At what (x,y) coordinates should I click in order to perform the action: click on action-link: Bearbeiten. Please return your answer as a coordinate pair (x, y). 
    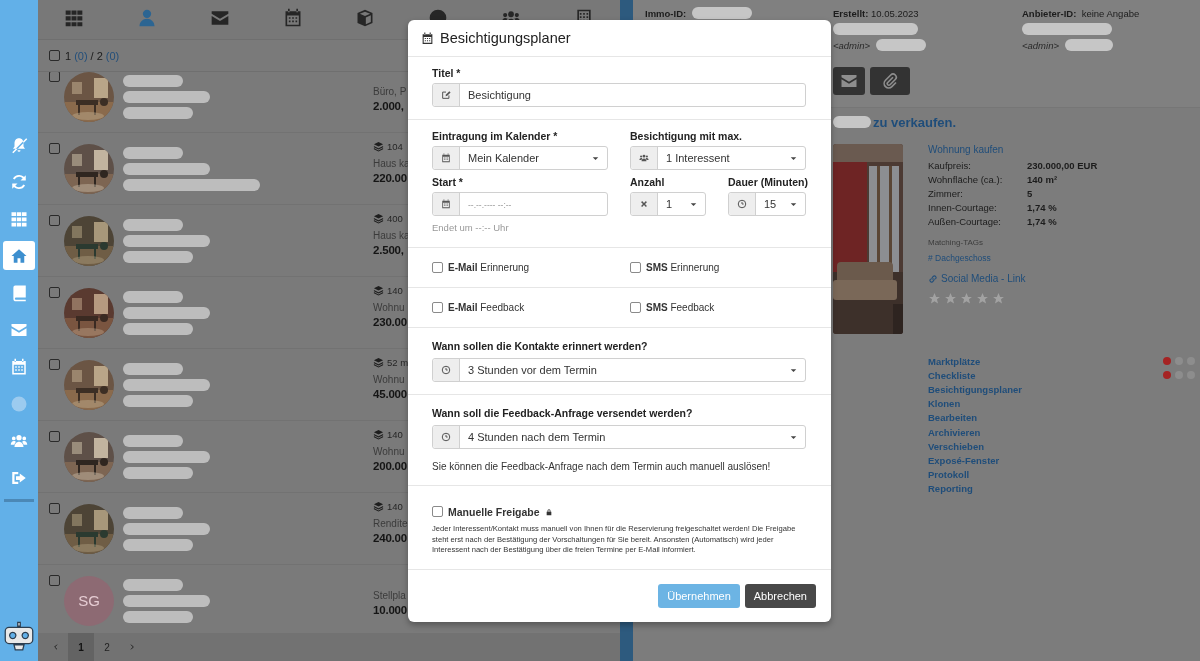
    Looking at the image, I should click on (953, 418).